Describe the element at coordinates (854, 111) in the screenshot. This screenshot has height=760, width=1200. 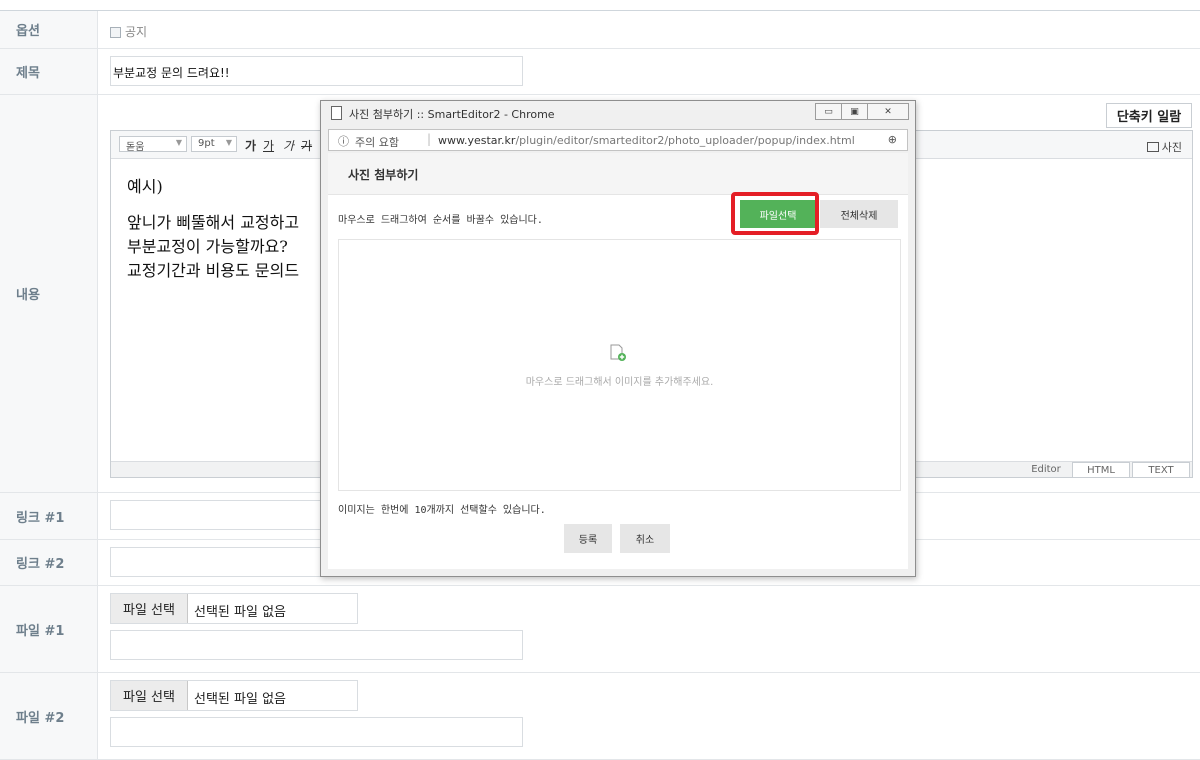
I see `maximize-icon: ▣` at that location.